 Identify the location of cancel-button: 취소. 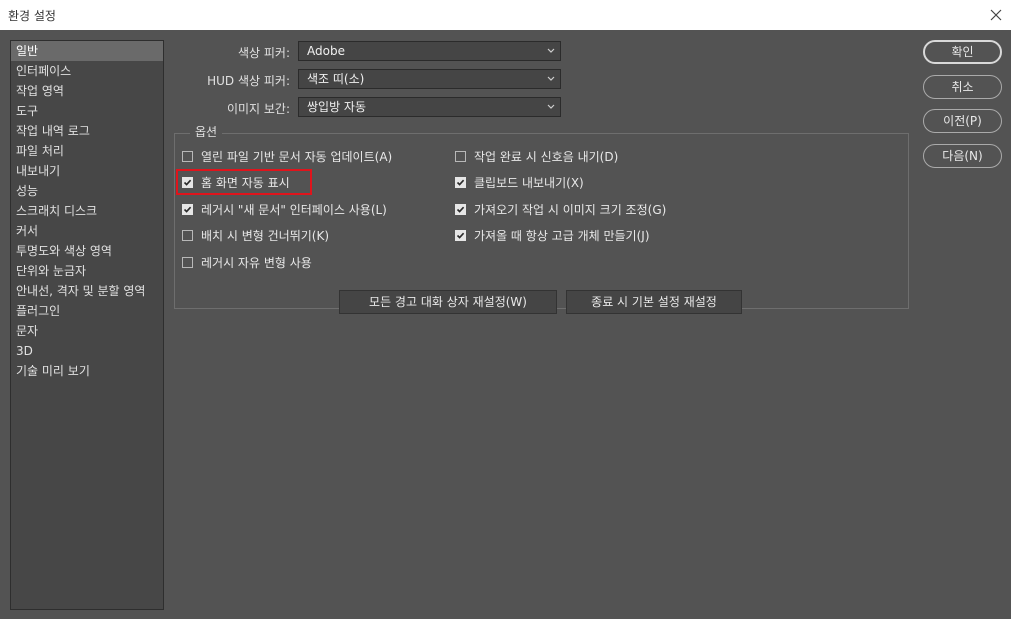
(962, 87).